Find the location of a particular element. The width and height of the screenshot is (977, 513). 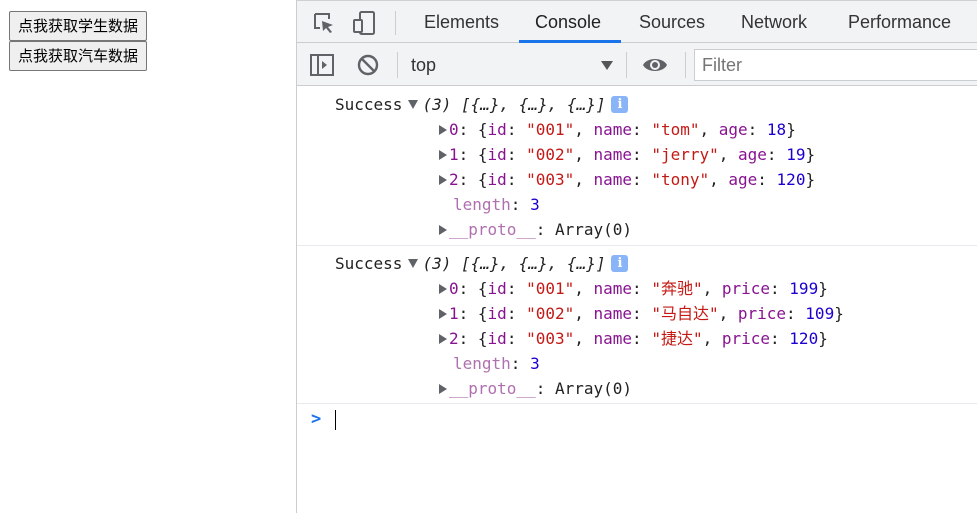

item-name: "奔驰" is located at coordinates (677, 288).